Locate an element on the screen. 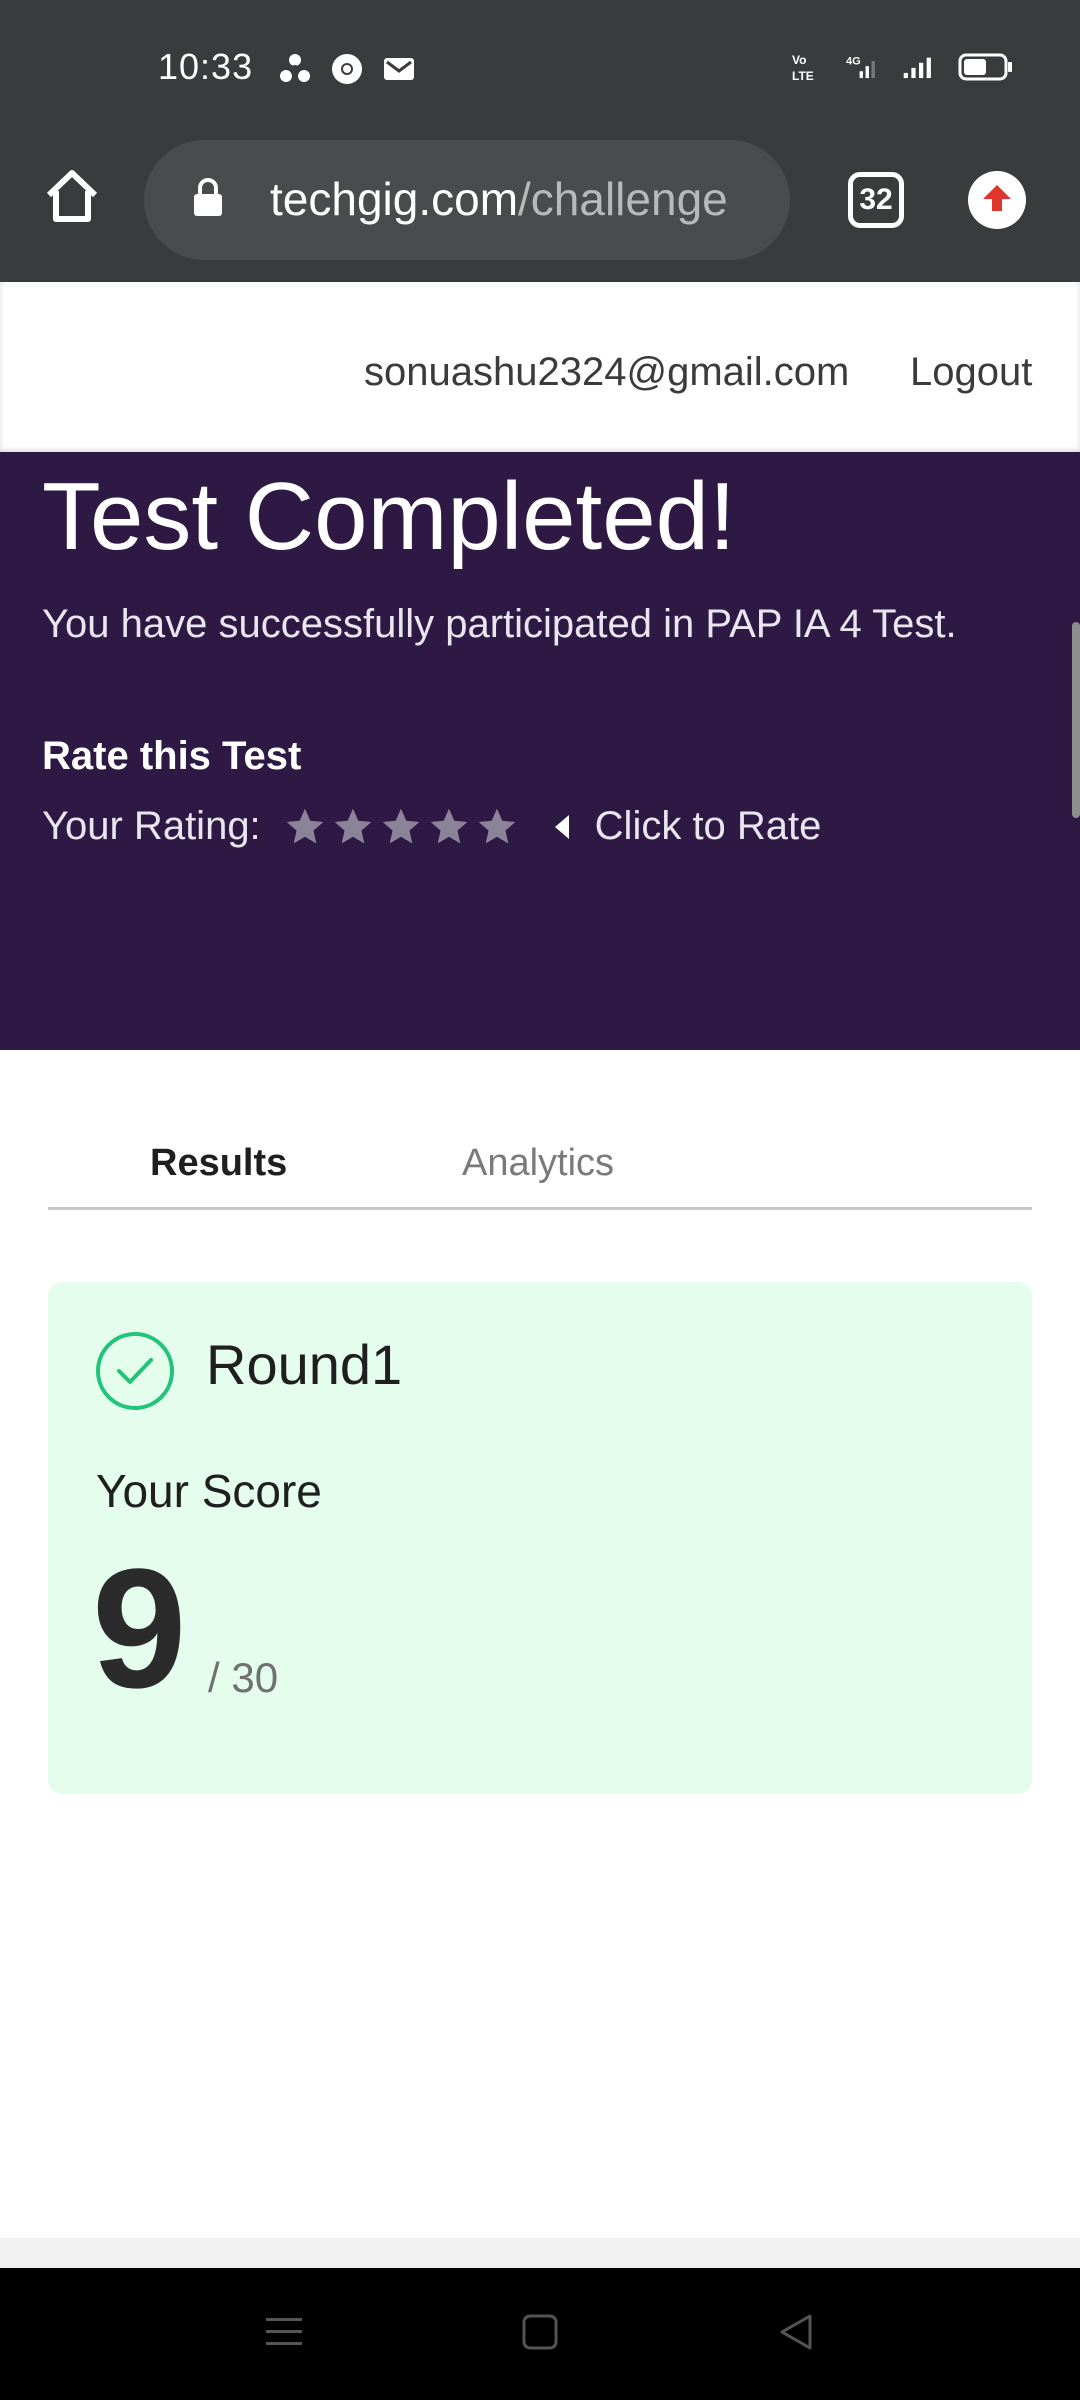  rating-row: Your Rating: Click to Rate is located at coordinates (431, 826).